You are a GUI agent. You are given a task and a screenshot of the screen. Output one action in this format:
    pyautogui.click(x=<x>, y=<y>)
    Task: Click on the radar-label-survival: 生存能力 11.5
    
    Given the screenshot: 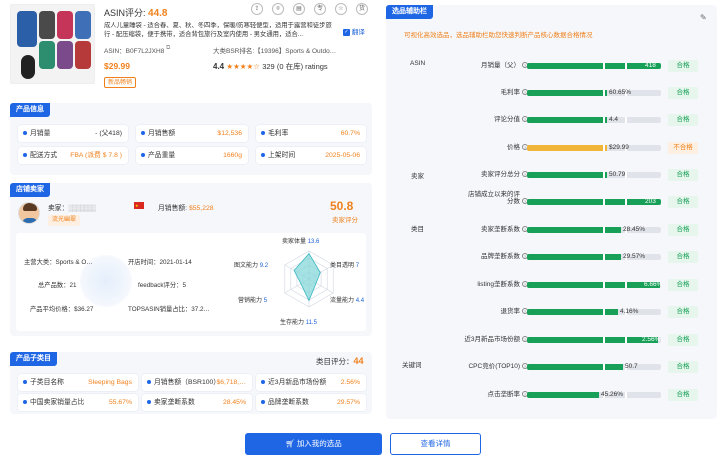 What is the action you would take?
    pyautogui.click(x=298, y=323)
    